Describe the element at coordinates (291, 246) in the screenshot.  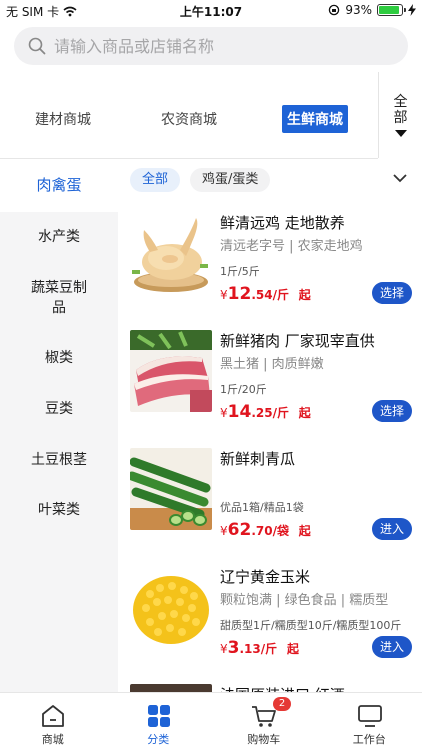
I see `product-description: 清远老字号 | 农家走地鸡` at that location.